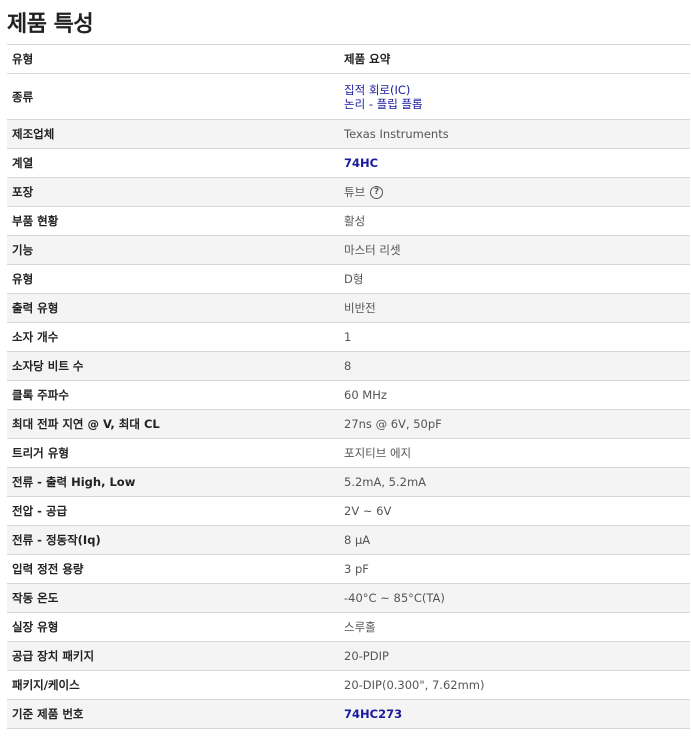  I want to click on row-key: 유형, so click(23, 279).